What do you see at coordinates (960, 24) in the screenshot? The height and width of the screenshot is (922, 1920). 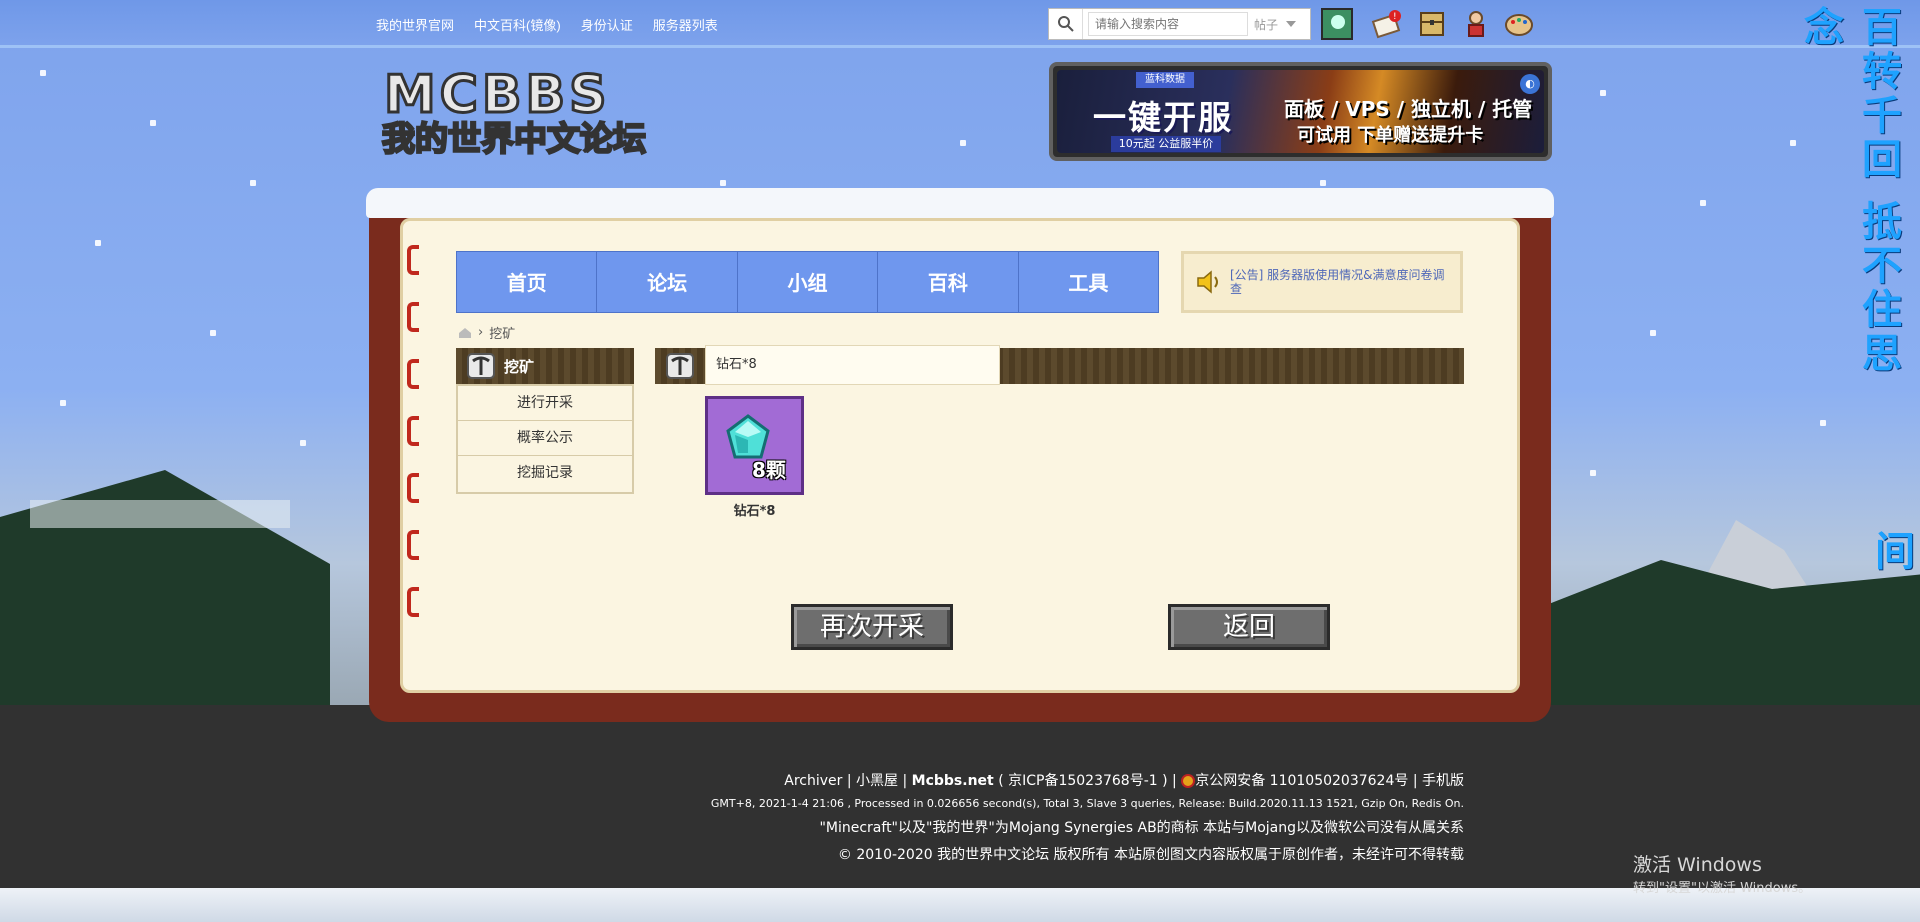 I see `top-bar: 我的世界官网 中文百科(镜像) 身份认证 服务器列表 帖子 !` at bounding box center [960, 24].